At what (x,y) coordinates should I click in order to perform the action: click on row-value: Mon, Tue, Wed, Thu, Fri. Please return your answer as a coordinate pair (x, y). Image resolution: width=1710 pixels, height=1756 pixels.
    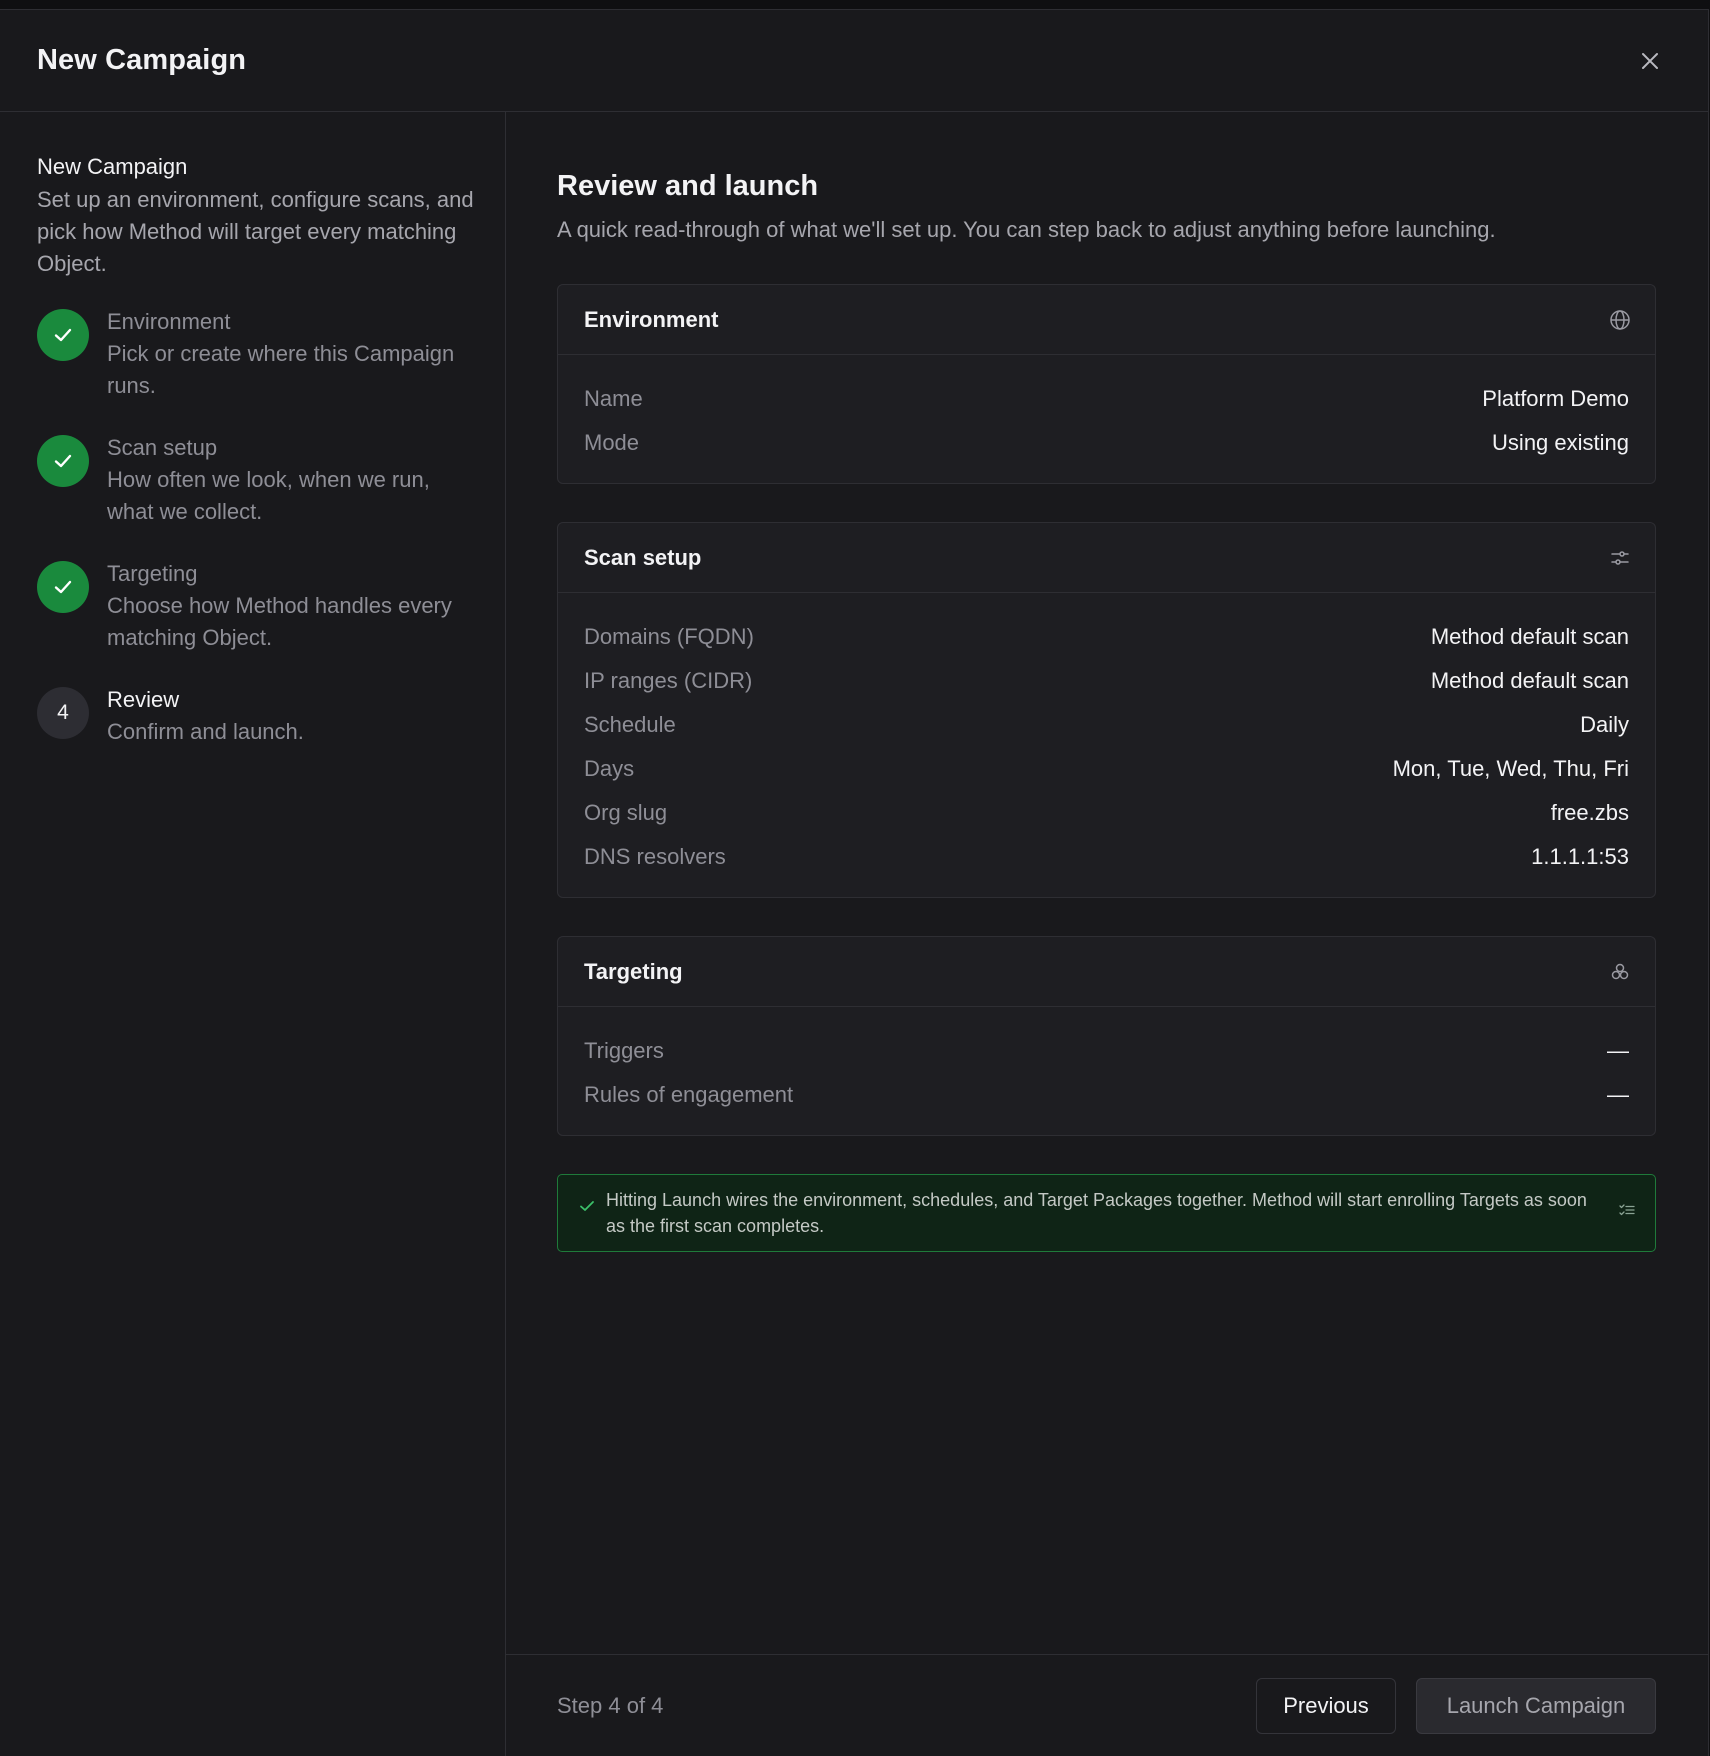
    Looking at the image, I should click on (1510, 768).